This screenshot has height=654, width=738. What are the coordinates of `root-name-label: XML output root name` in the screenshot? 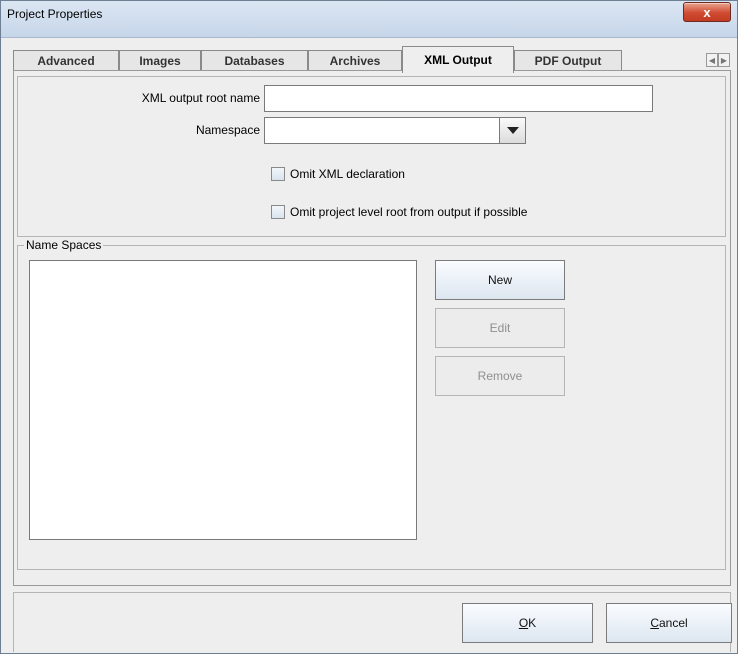 It's located at (200, 98).